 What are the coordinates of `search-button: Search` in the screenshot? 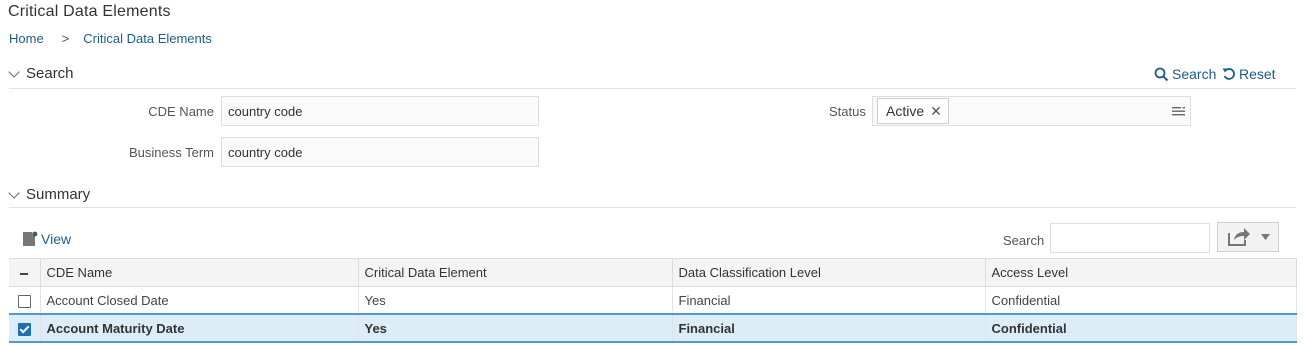 It's located at (1185, 74).